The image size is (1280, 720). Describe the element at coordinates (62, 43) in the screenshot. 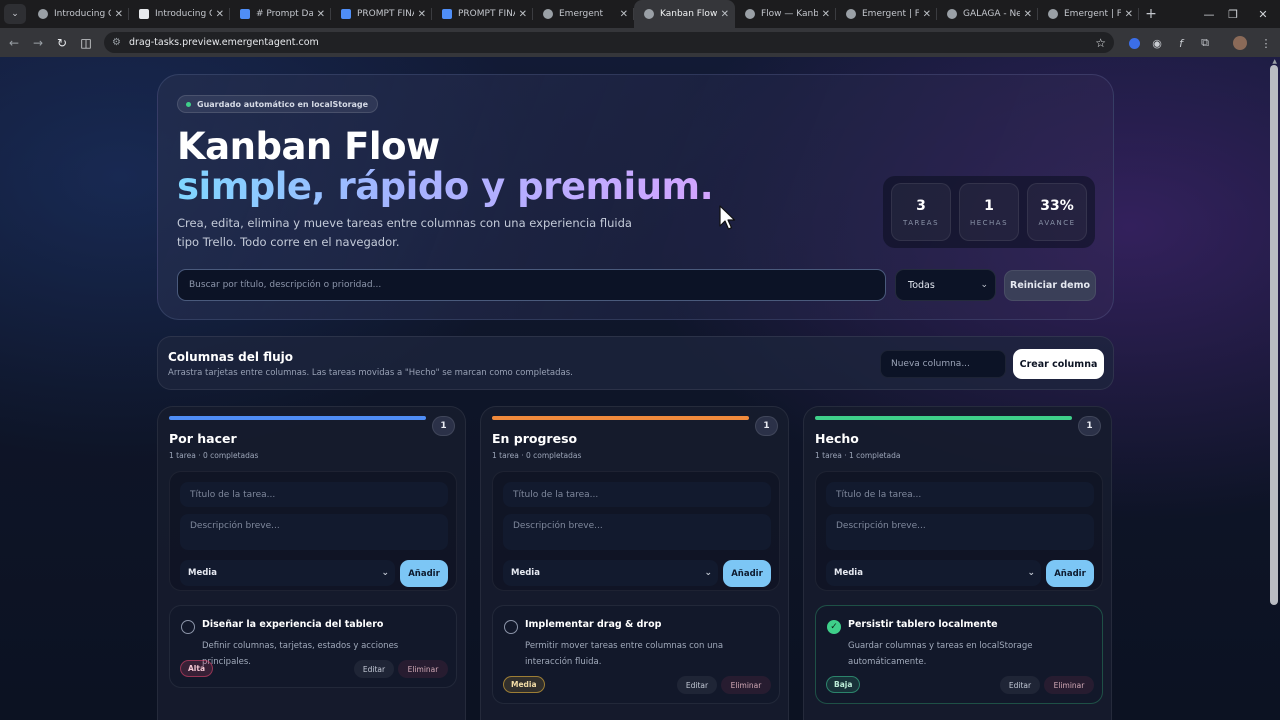

I see `reload-icon: ↻` at that location.